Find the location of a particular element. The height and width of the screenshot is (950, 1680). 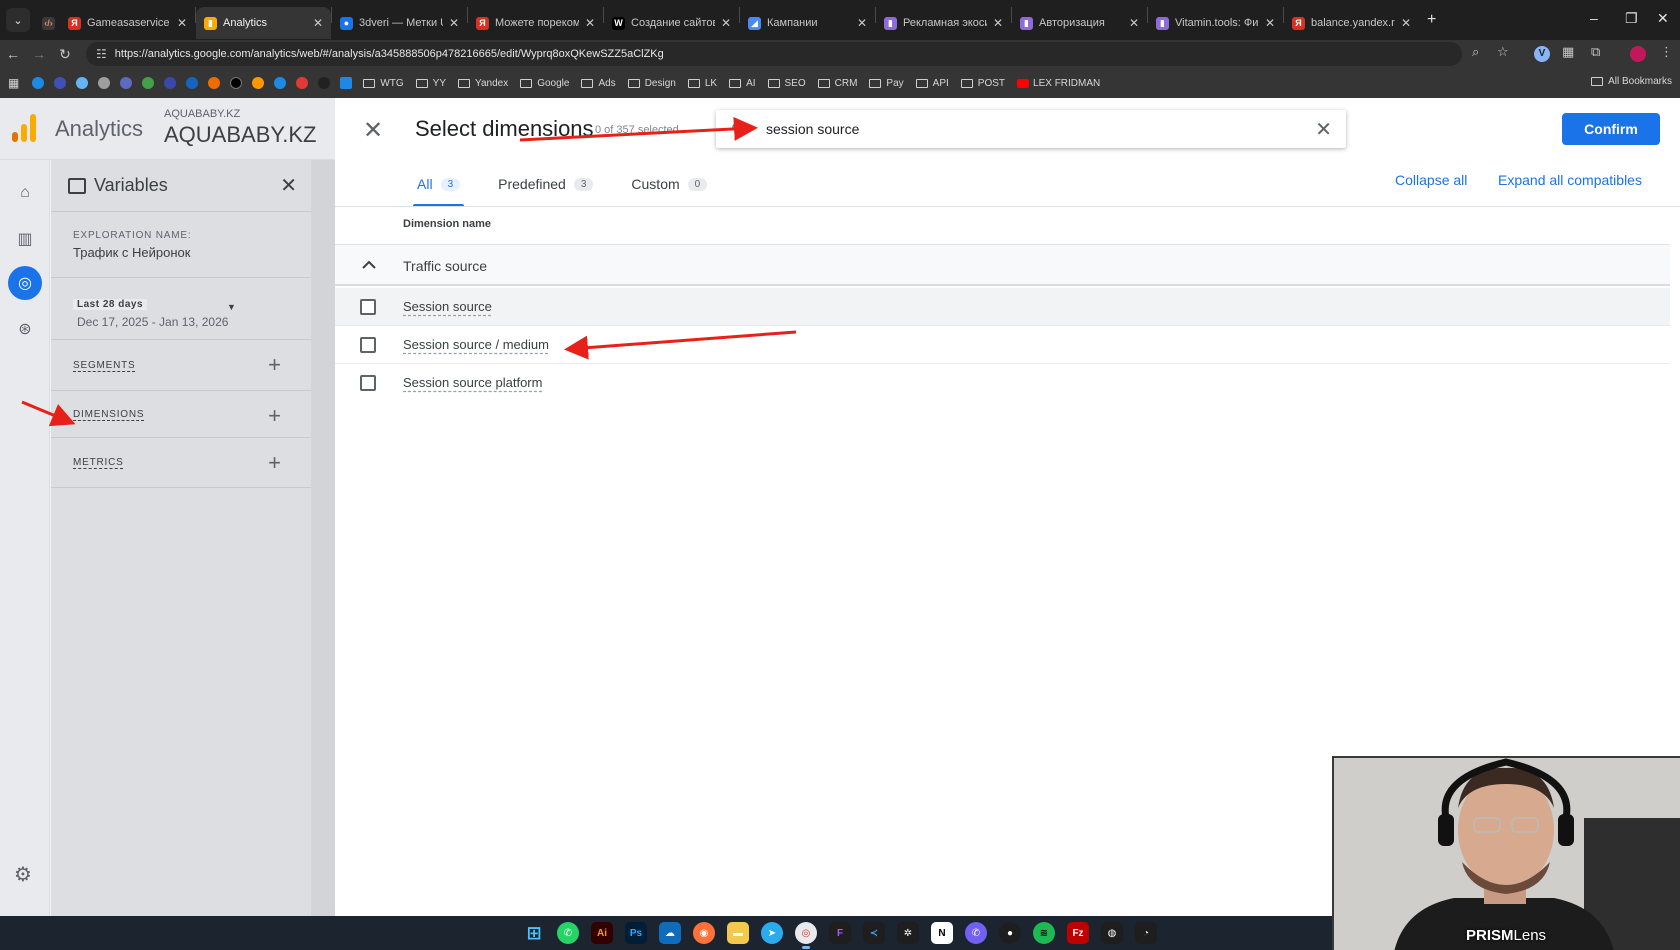

extension-v-icon: V is located at coordinates (1542, 54).